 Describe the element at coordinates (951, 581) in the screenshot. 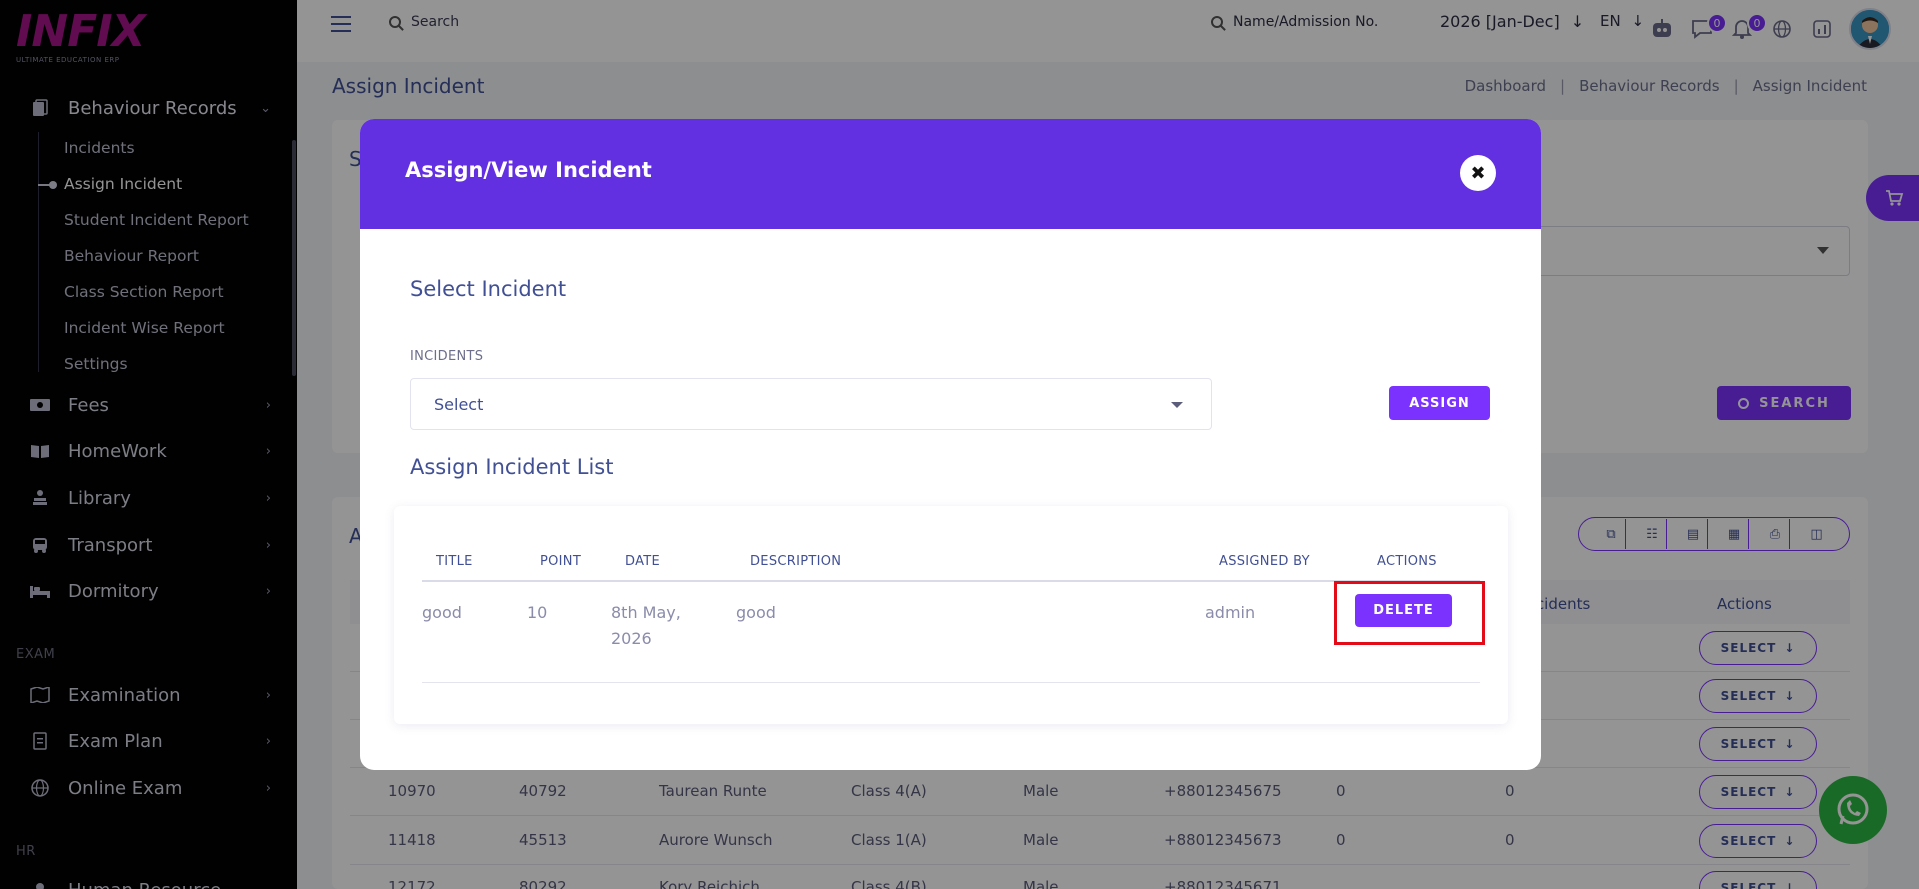

I see `table-header-divider` at that location.